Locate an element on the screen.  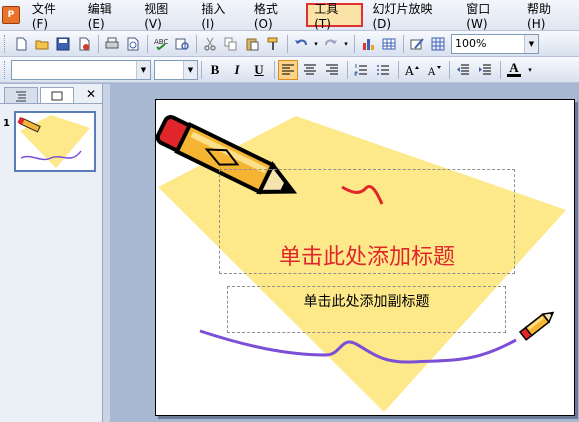
align-right-button is located at coordinates (332, 70).